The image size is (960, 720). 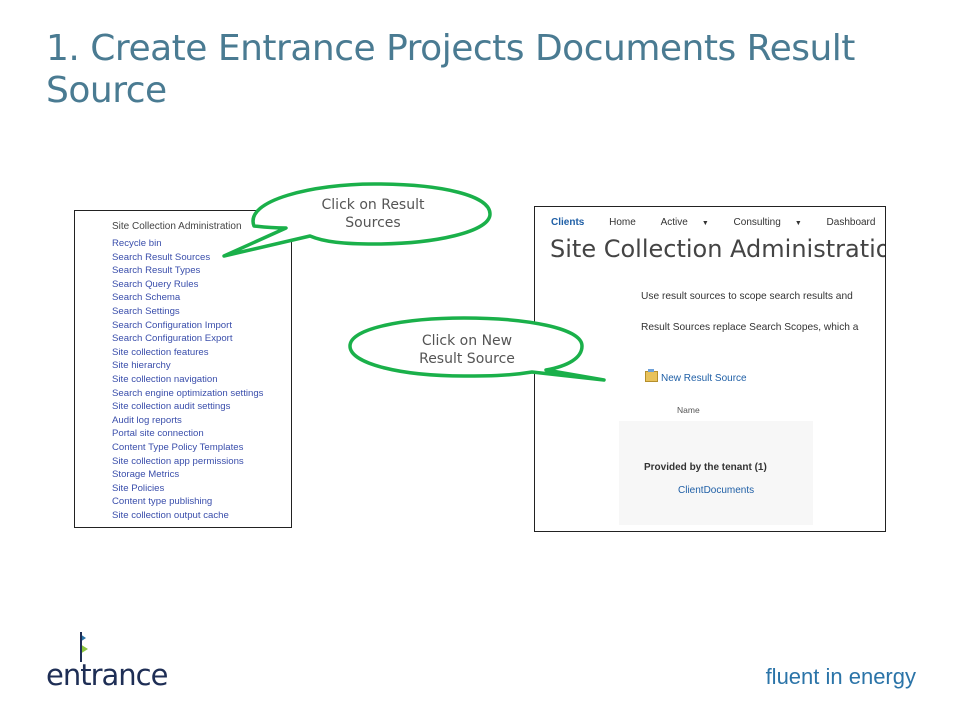 What do you see at coordinates (187, 339) in the screenshot?
I see `settings-link: Search Configuration Export` at bounding box center [187, 339].